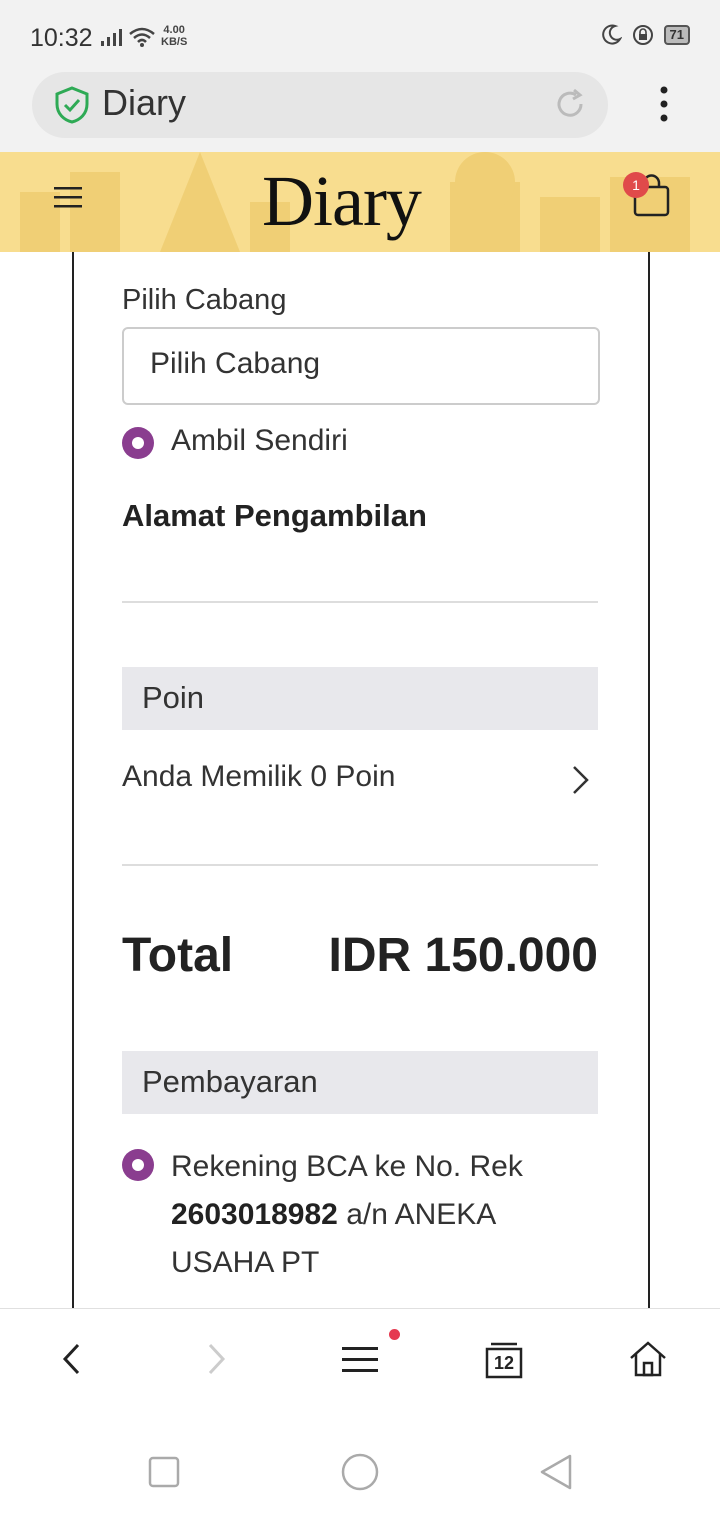 The width and height of the screenshot is (720, 1520). I want to click on speed-value: 4.00, so click(174, 30).